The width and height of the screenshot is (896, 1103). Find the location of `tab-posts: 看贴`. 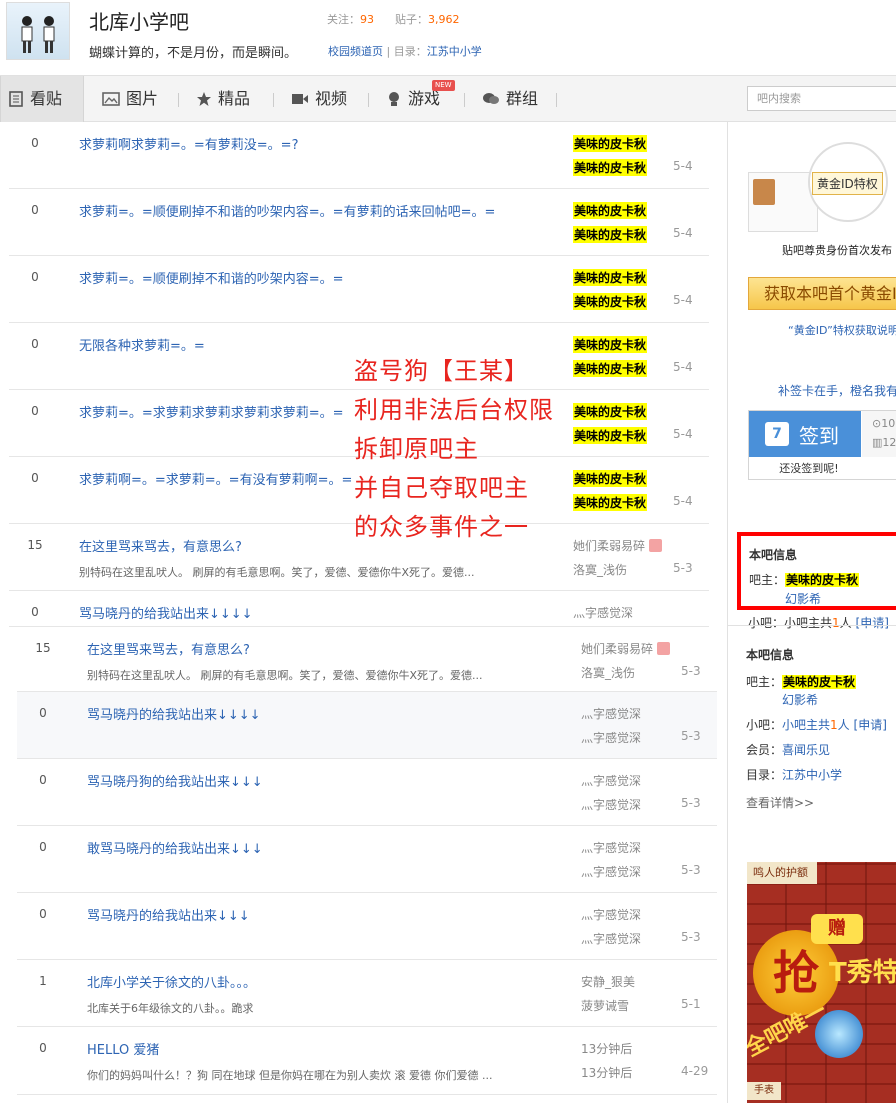

tab-posts: 看贴 is located at coordinates (42, 99).